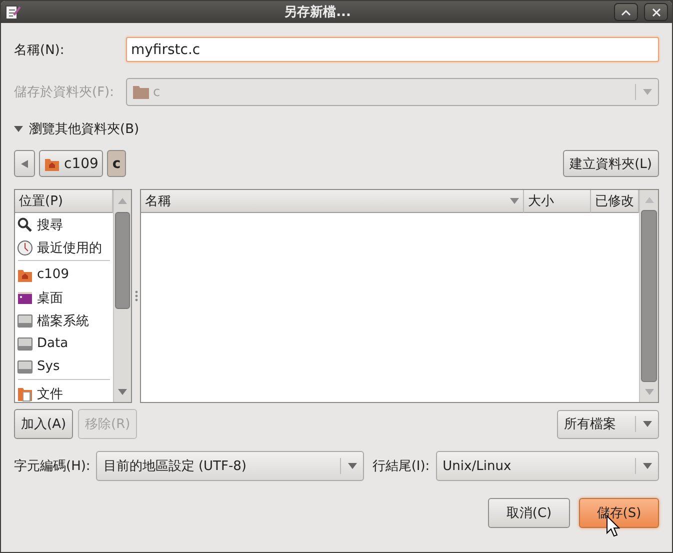 The width and height of the screenshot is (673, 553). What do you see at coordinates (514, 201) in the screenshot?
I see `sort-arrow-icon` at bounding box center [514, 201].